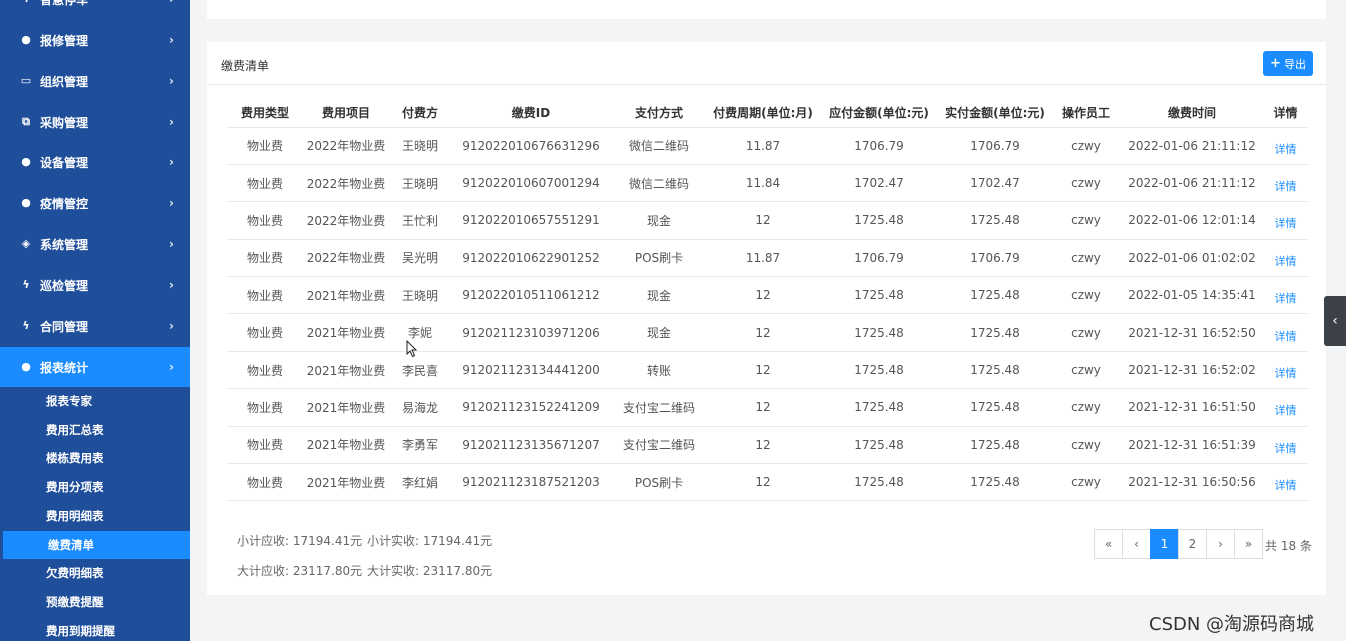 The height and width of the screenshot is (641, 1346). Describe the element at coordinates (1335, 321) in the screenshot. I see `collapse-handle: ‹` at that location.